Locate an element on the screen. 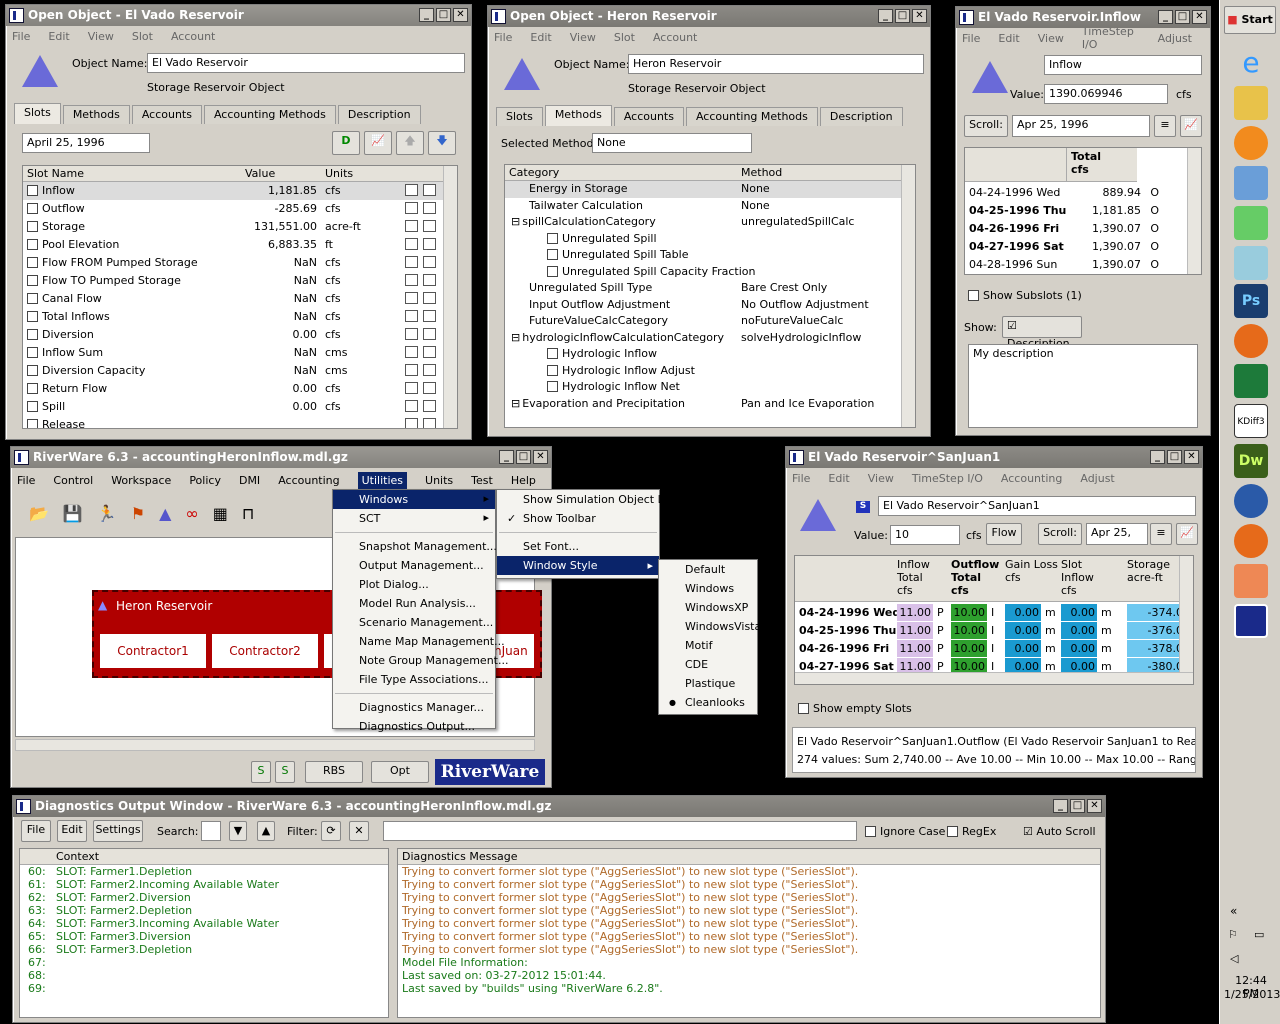 Image resolution: width=1280 pixels, height=1024 pixels. run-icon: 🏃 is located at coordinates (107, 513).